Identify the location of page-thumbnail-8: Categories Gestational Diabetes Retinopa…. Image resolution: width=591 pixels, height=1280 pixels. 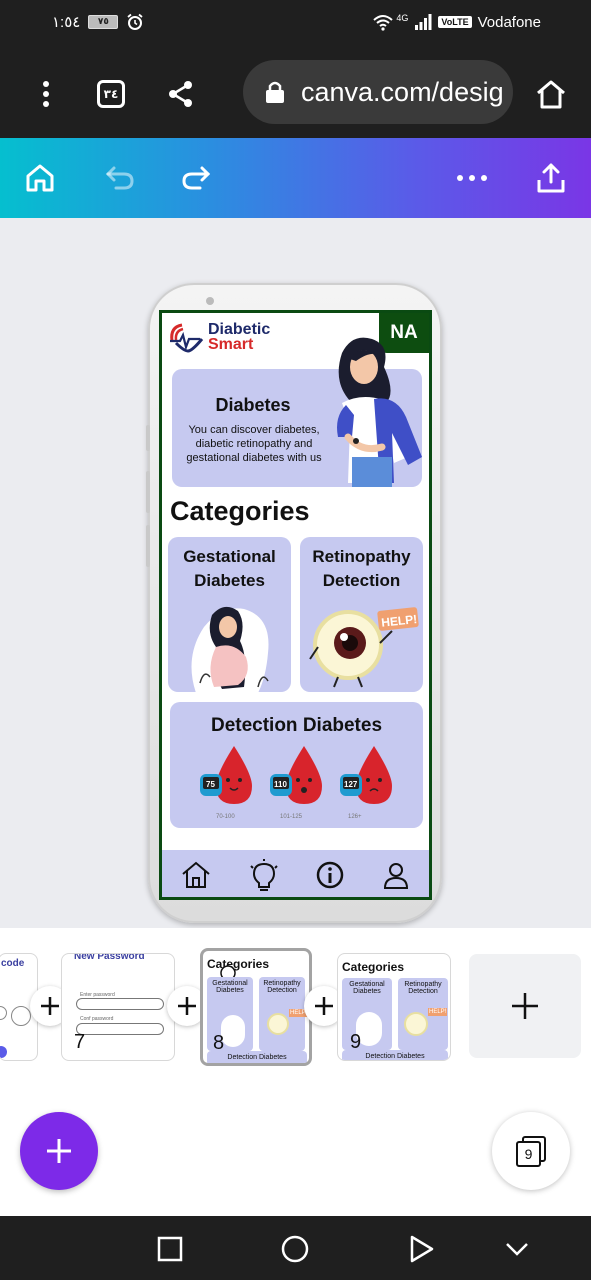
(256, 1007).